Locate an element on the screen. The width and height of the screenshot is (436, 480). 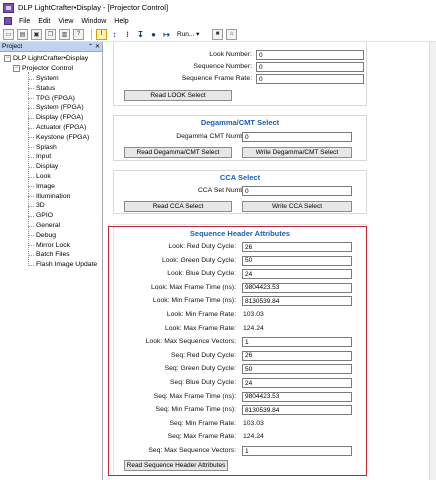
exclamation-icon: ! is located at coordinates (101, 34).